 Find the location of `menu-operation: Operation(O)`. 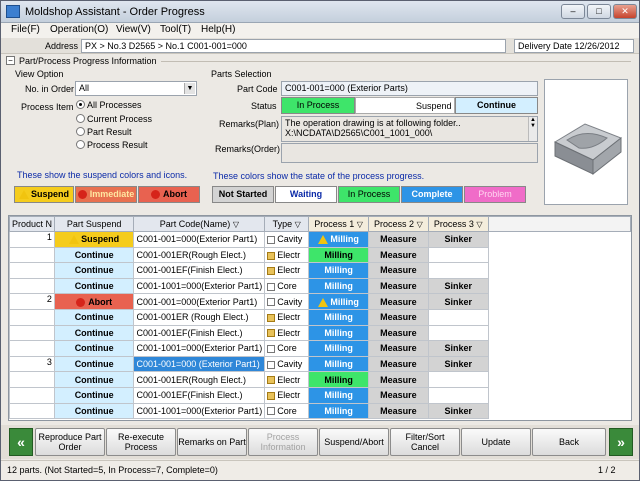

menu-operation: Operation(O) is located at coordinates (79, 29).